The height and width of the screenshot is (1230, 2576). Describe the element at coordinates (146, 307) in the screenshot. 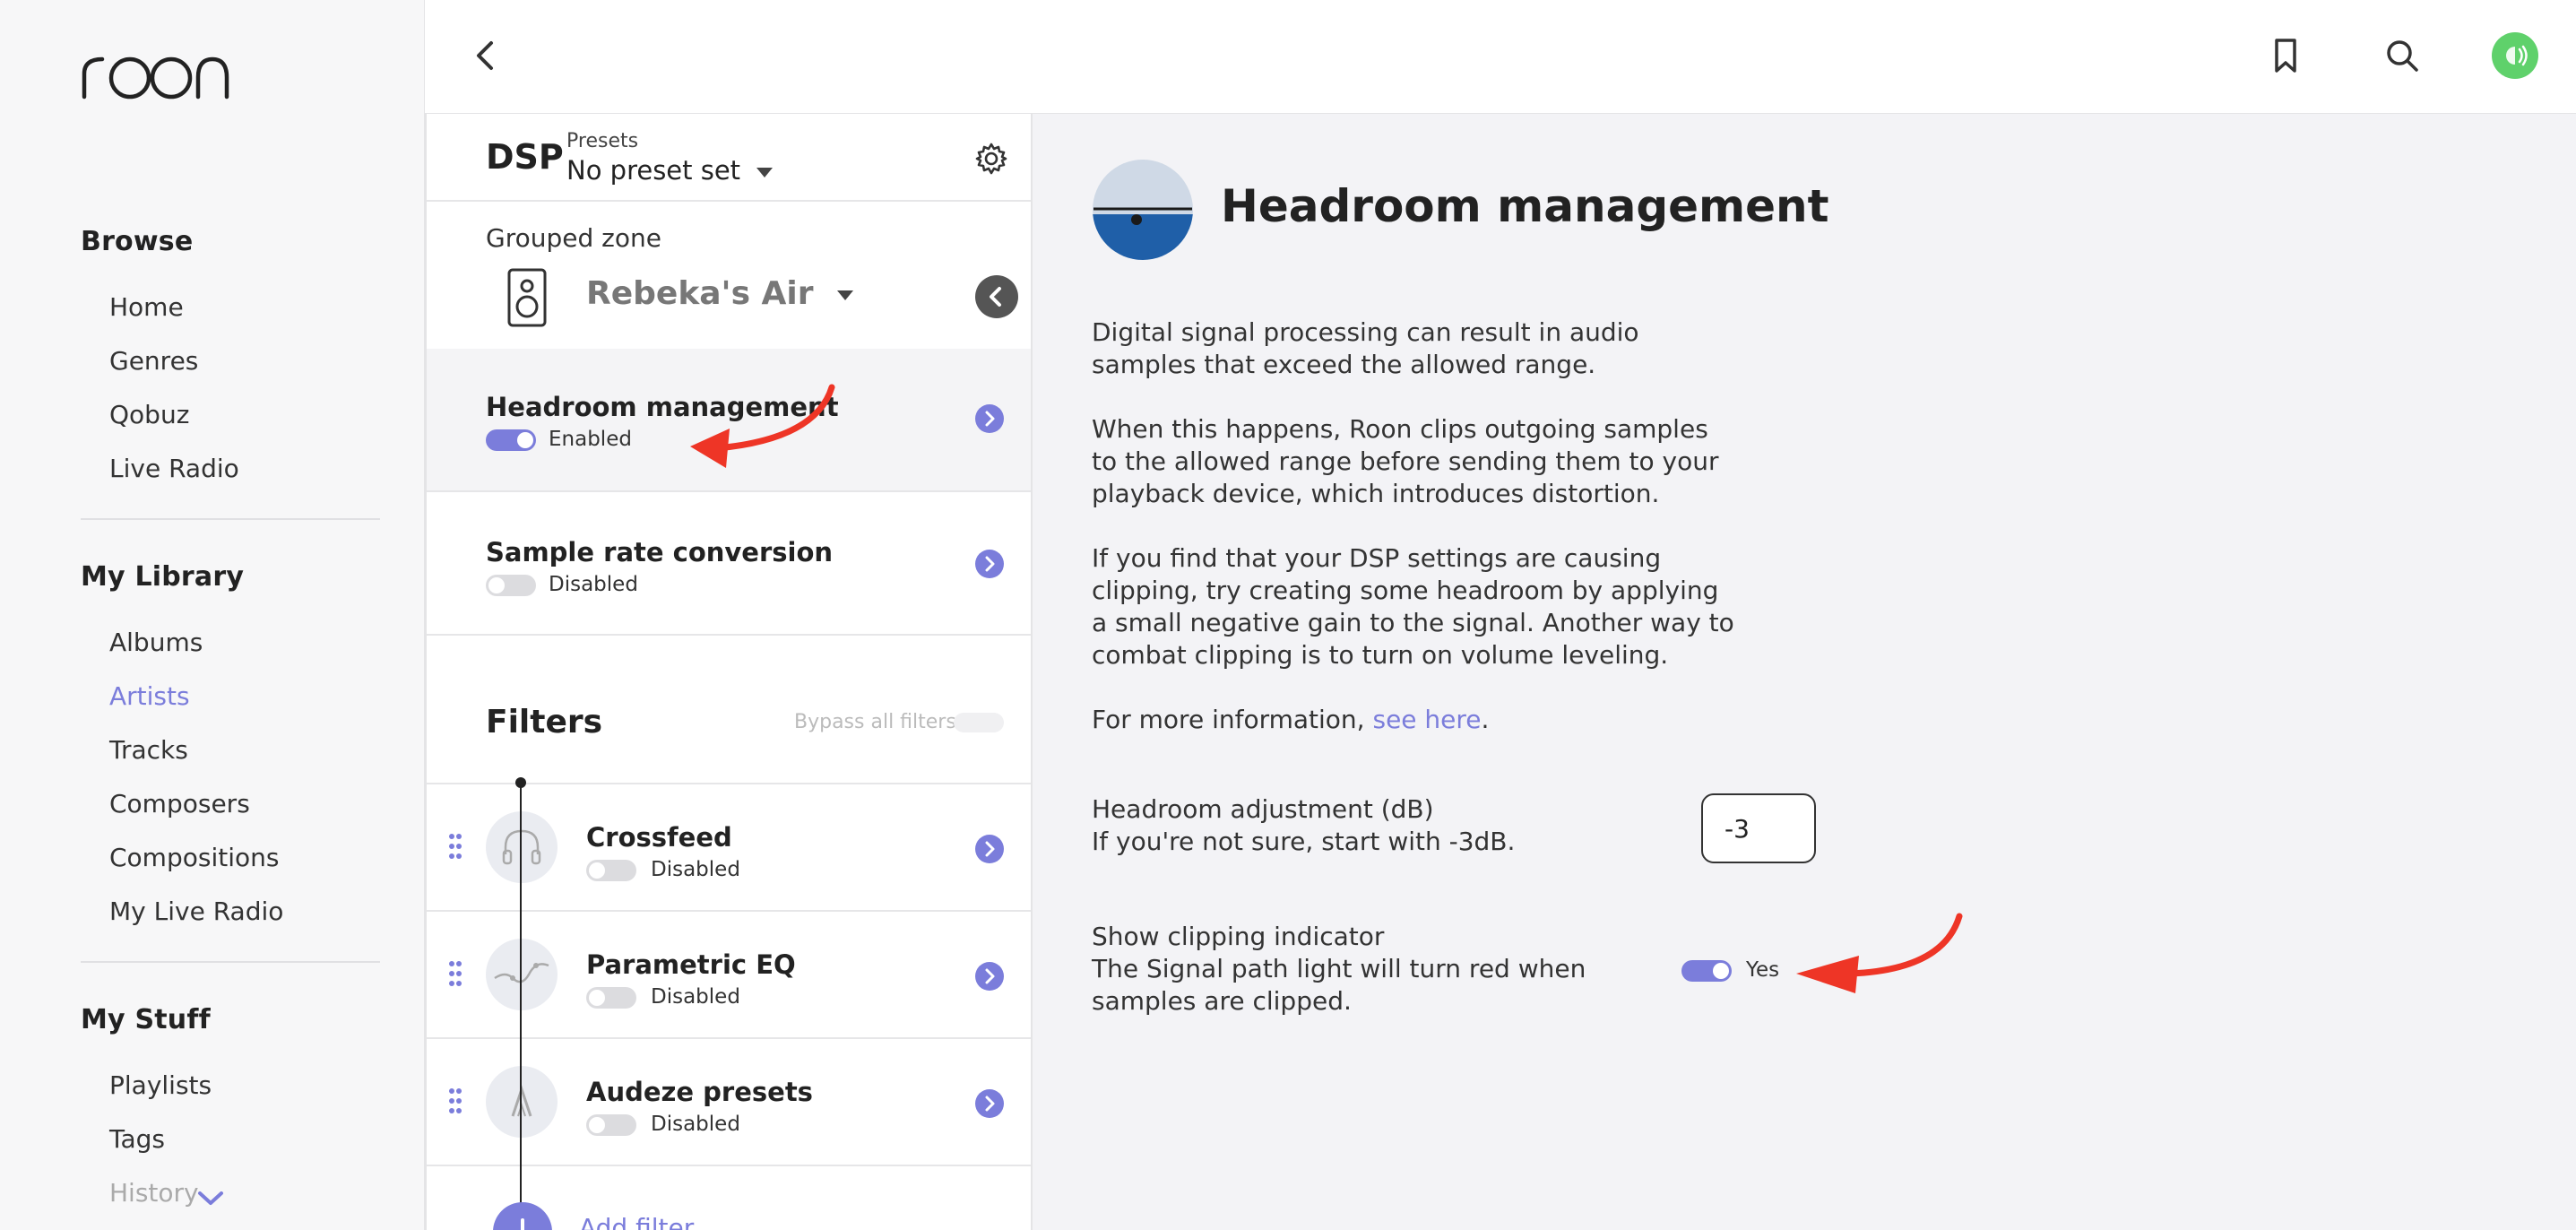

I see `sidebar-item-home: Home` at that location.